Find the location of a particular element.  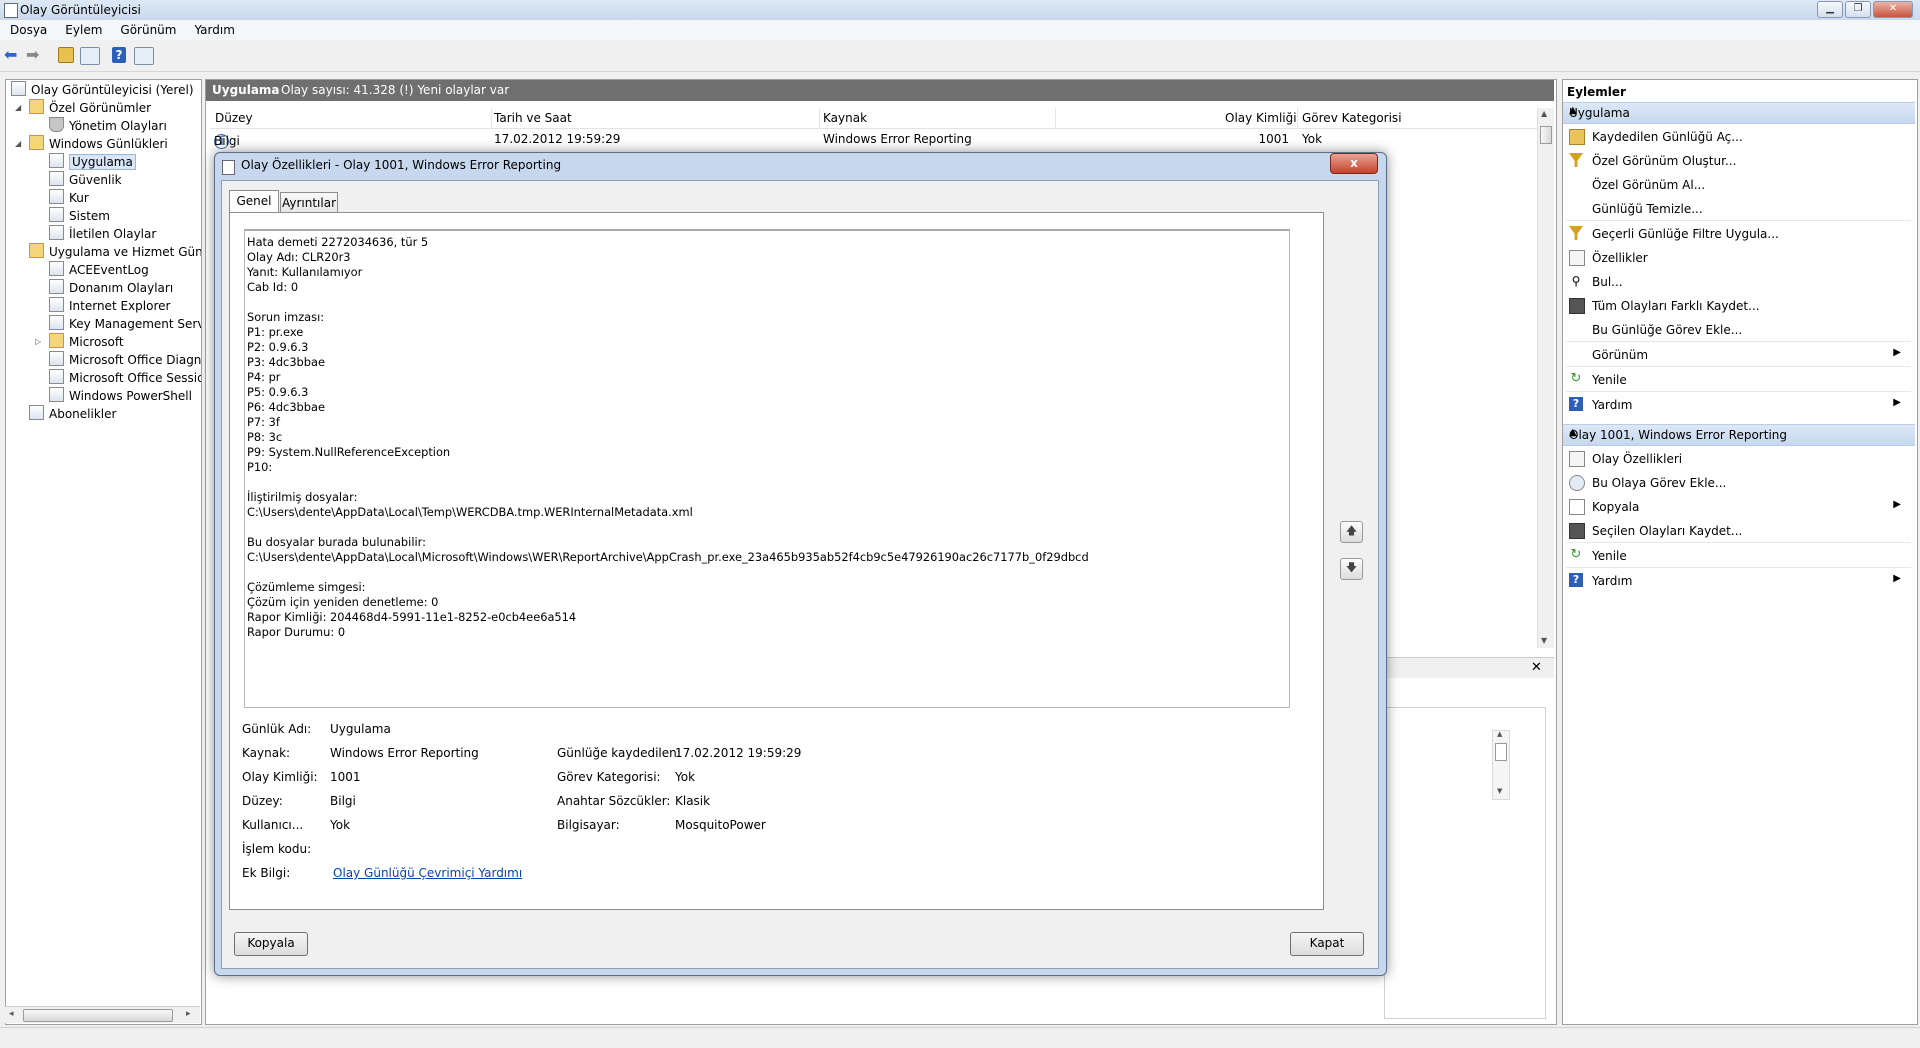

show-hide-tree-icon is located at coordinates (90, 56).